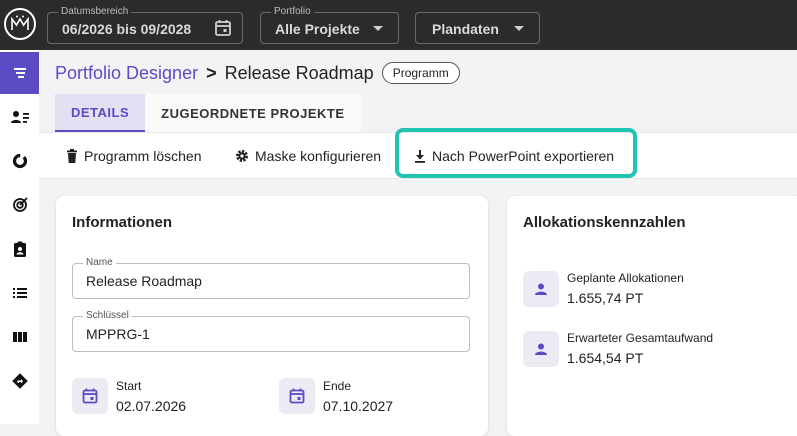 The image size is (797, 436). Describe the element at coordinates (420, 73) in the screenshot. I see `type-chip: Programm` at that location.